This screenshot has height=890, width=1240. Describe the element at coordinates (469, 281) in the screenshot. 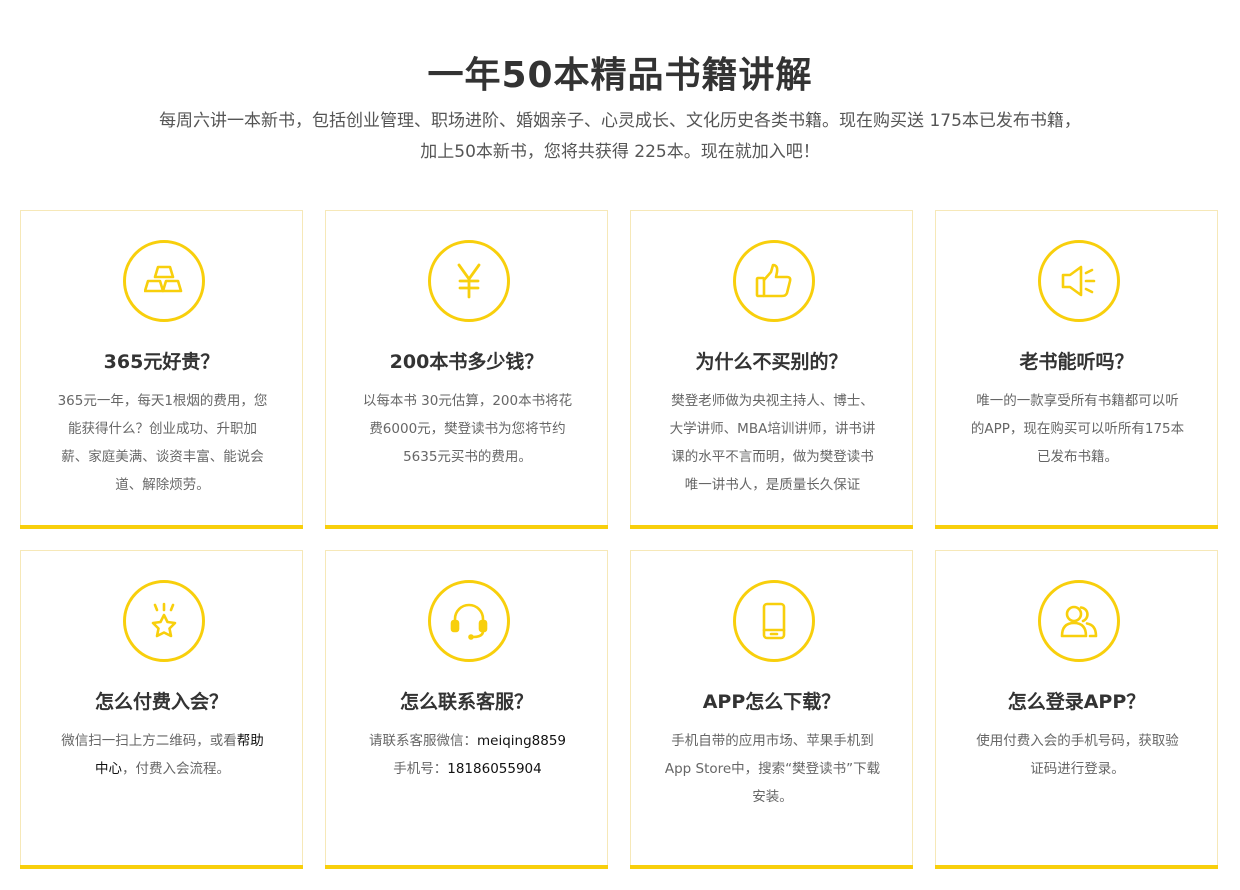

I see `yen-icon` at that location.